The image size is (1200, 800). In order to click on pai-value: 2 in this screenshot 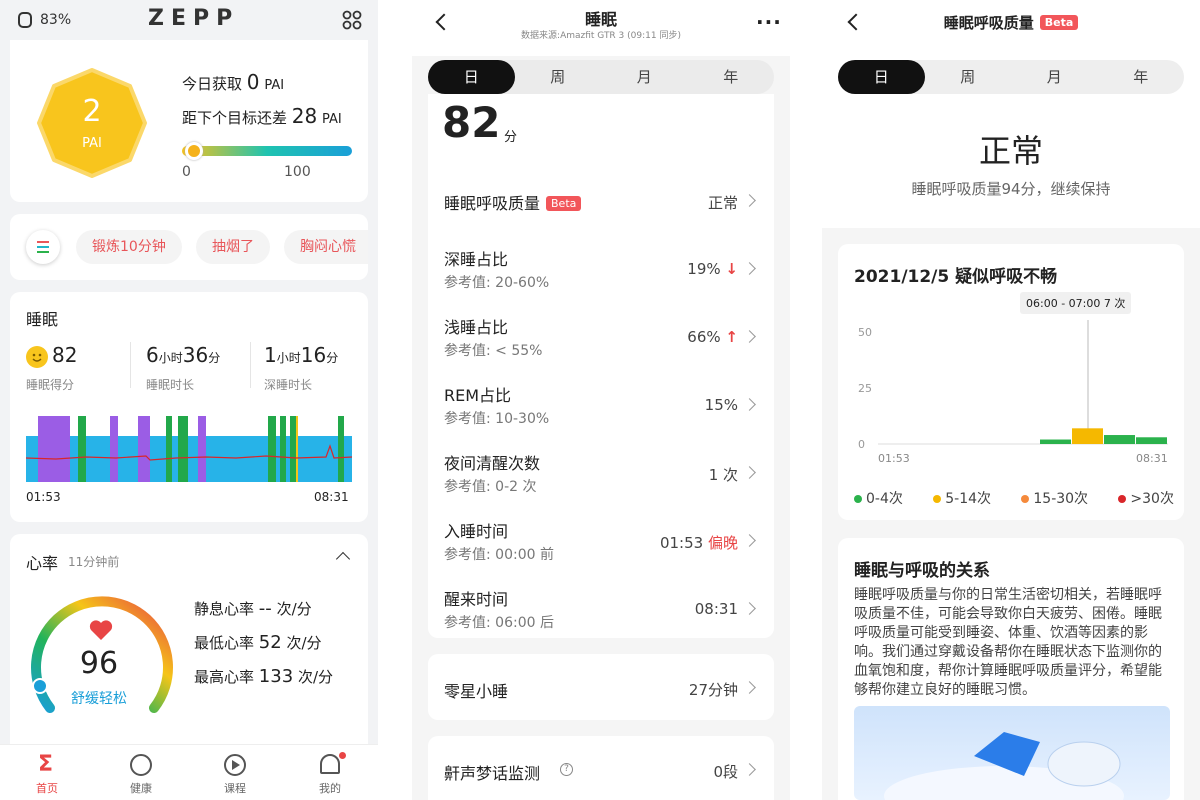, I will do `click(92, 111)`.